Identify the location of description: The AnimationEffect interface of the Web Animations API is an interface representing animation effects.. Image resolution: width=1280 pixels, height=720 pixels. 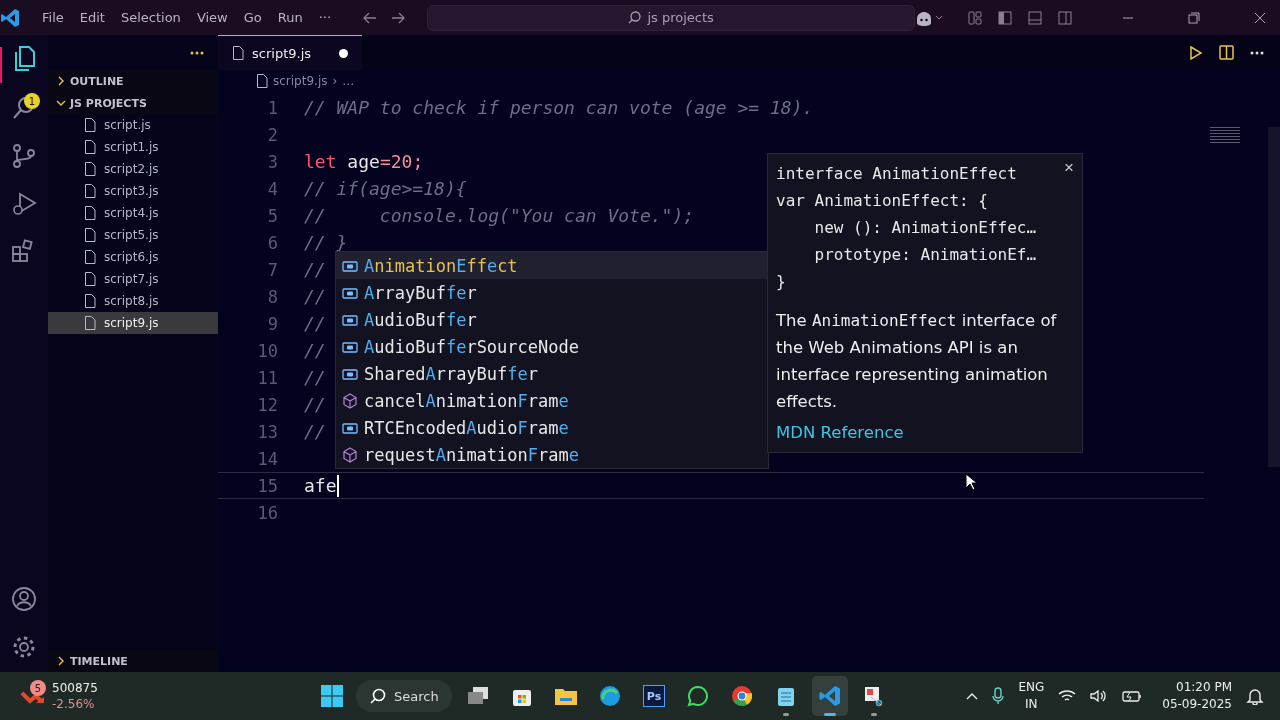
(917, 361).